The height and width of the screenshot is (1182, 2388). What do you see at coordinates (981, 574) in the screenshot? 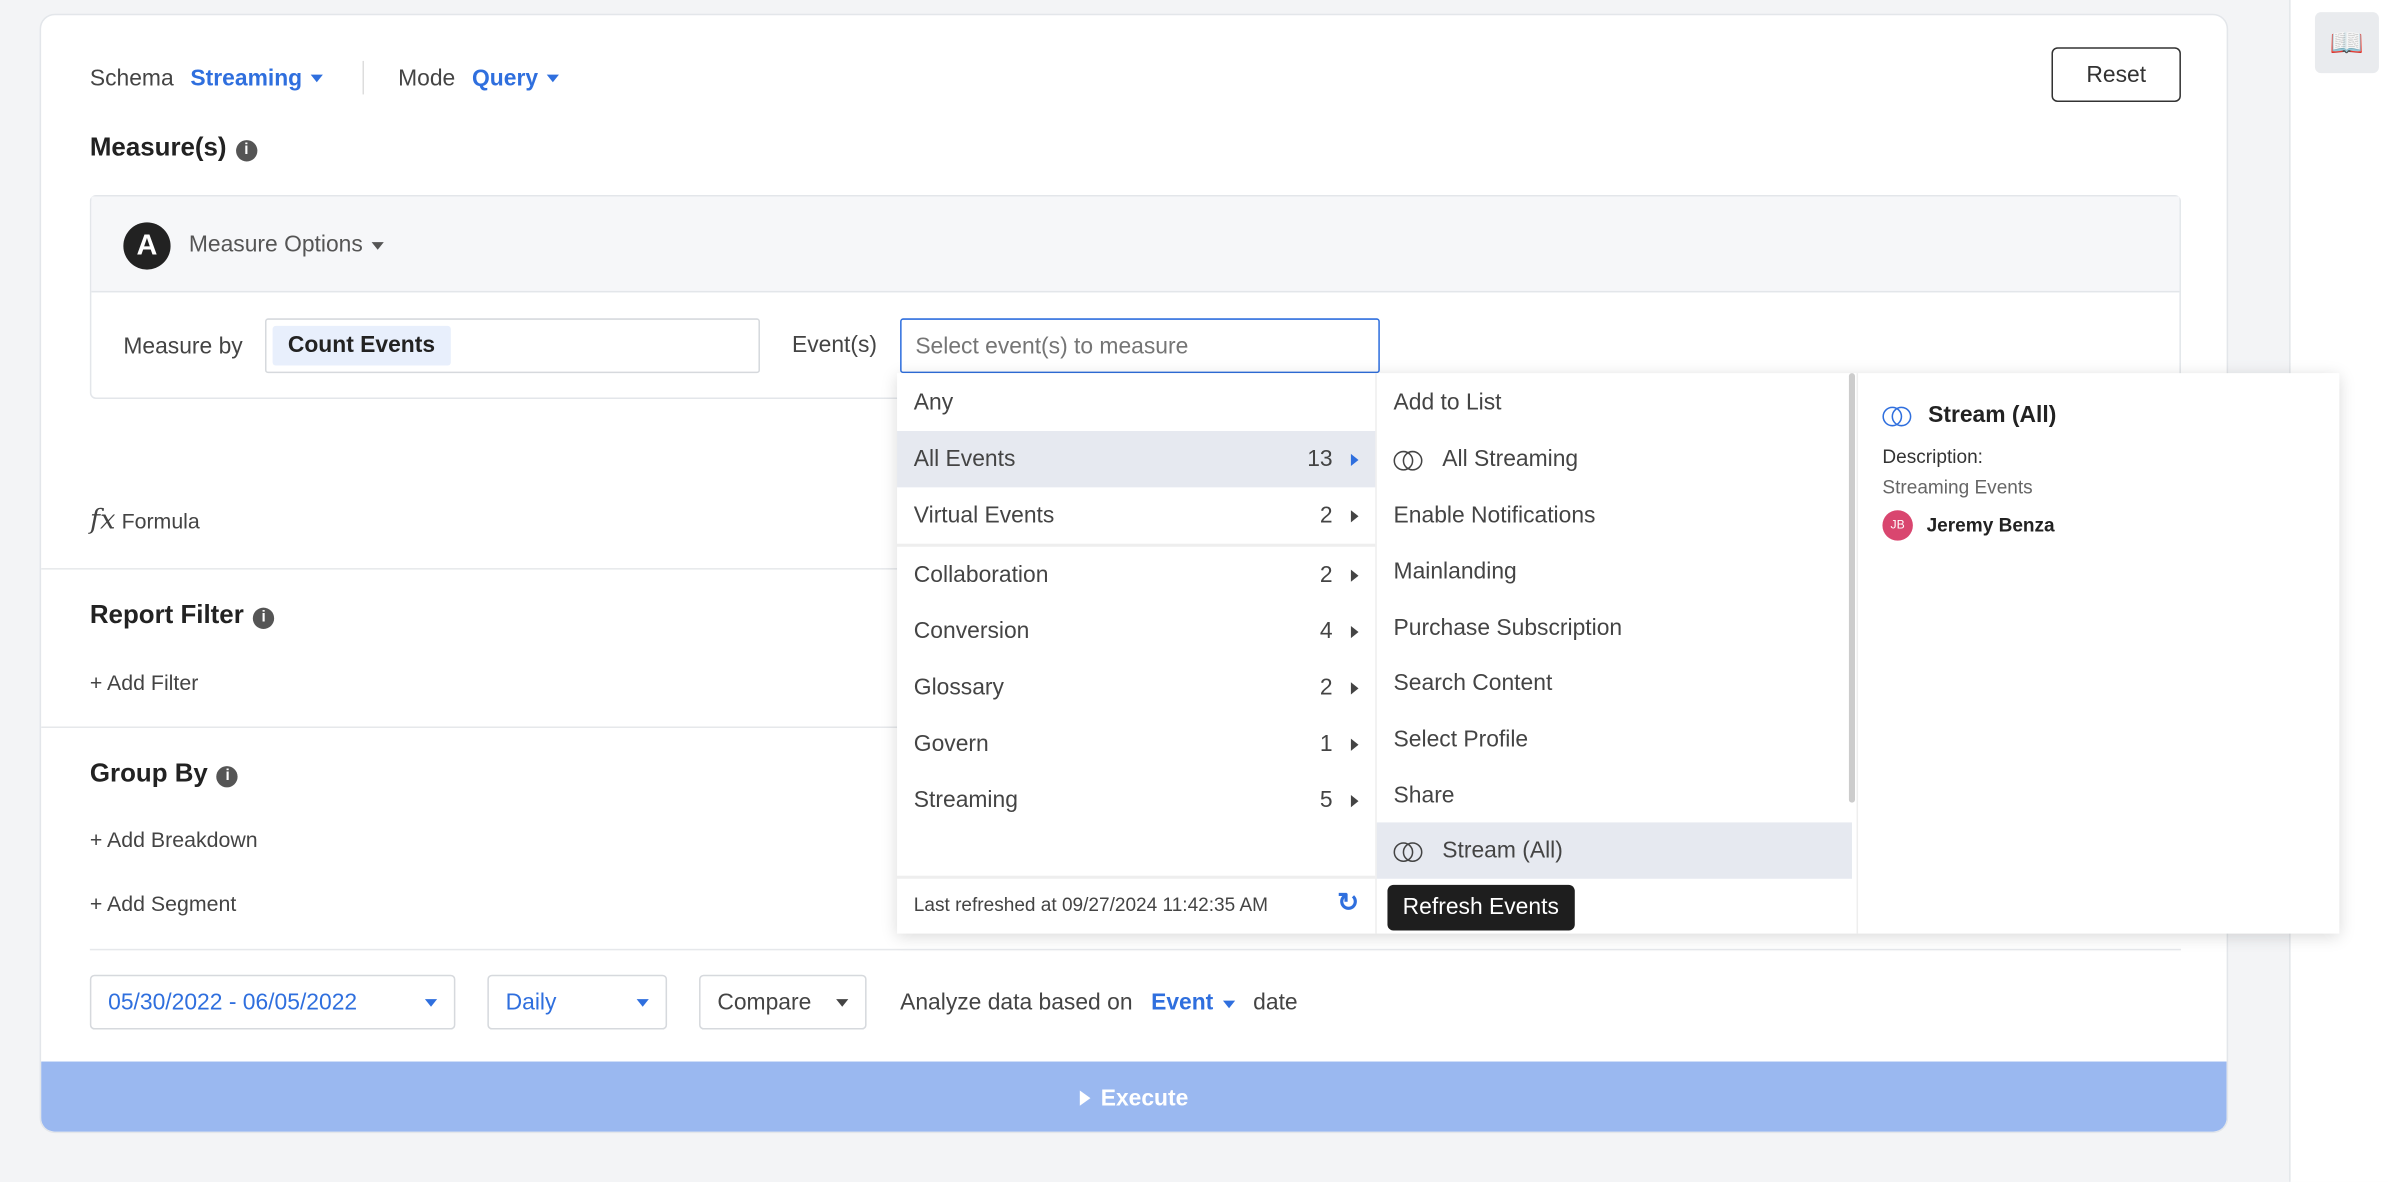
I see `category-label: Collaboration` at bounding box center [981, 574].